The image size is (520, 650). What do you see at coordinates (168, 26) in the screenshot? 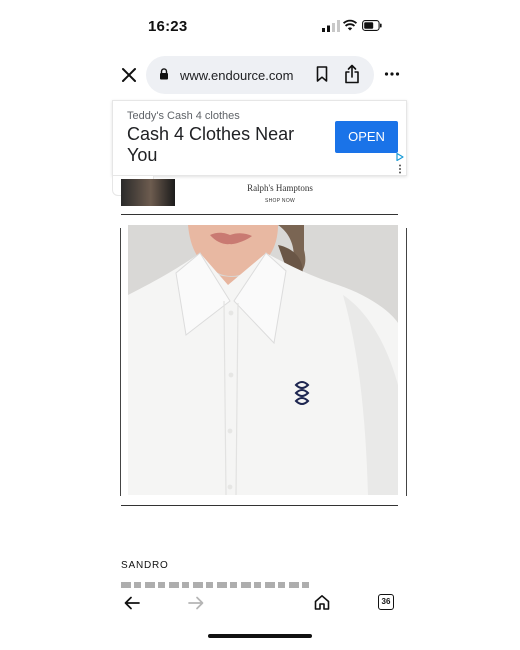
I see `status-time: 16:23` at bounding box center [168, 26].